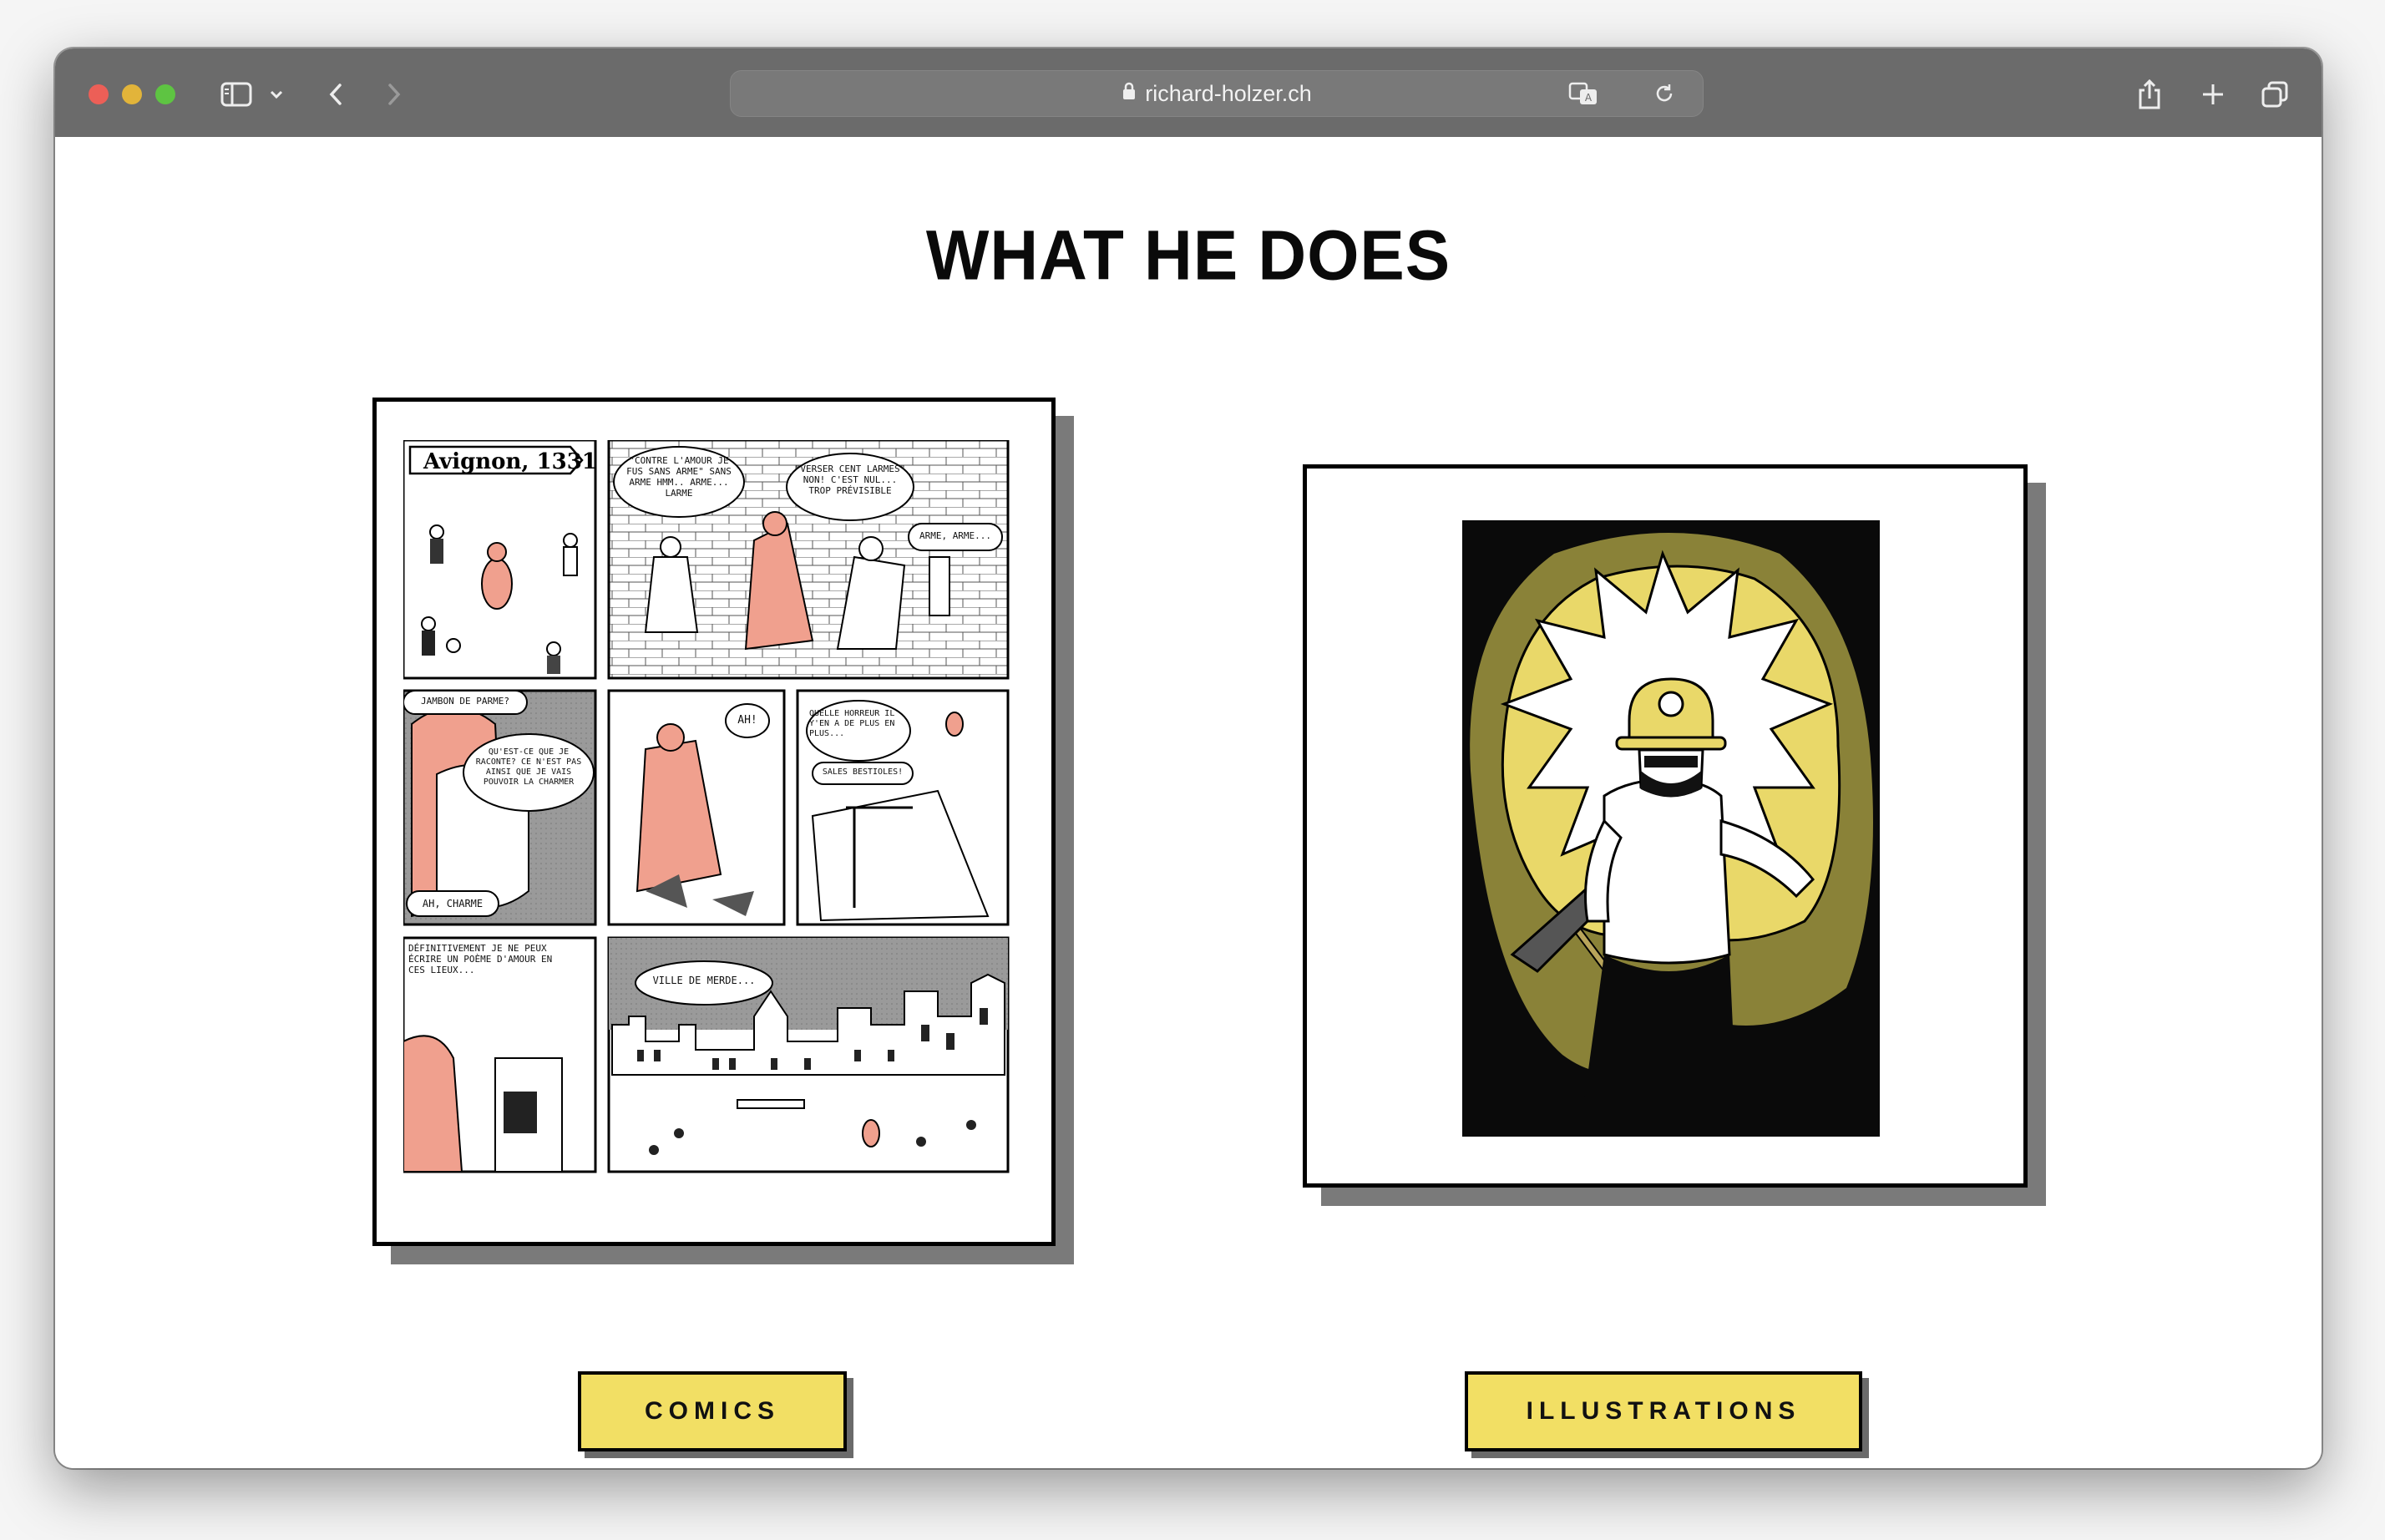  Describe the element at coordinates (2213, 94) in the screenshot. I see `plus-icon` at that location.